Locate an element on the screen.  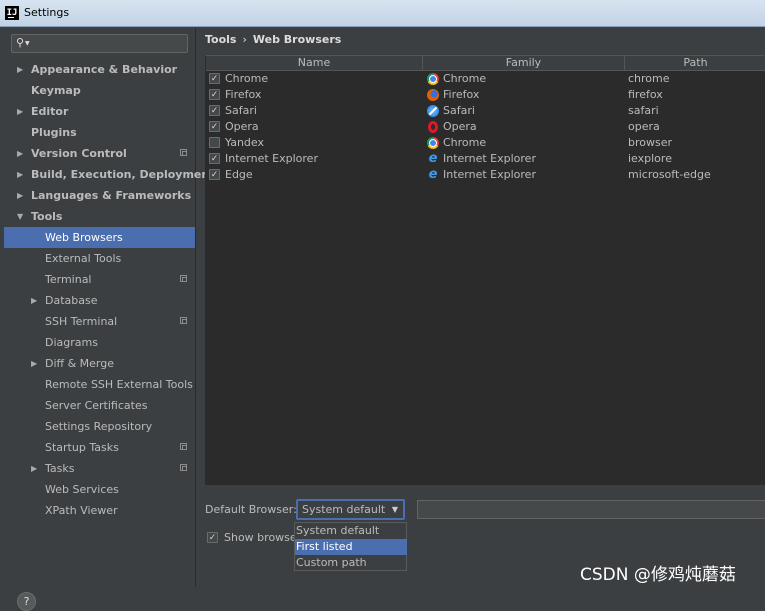
sidebar-item-ssh-terminal: SSH Terminal is located at coordinates (99, 321).